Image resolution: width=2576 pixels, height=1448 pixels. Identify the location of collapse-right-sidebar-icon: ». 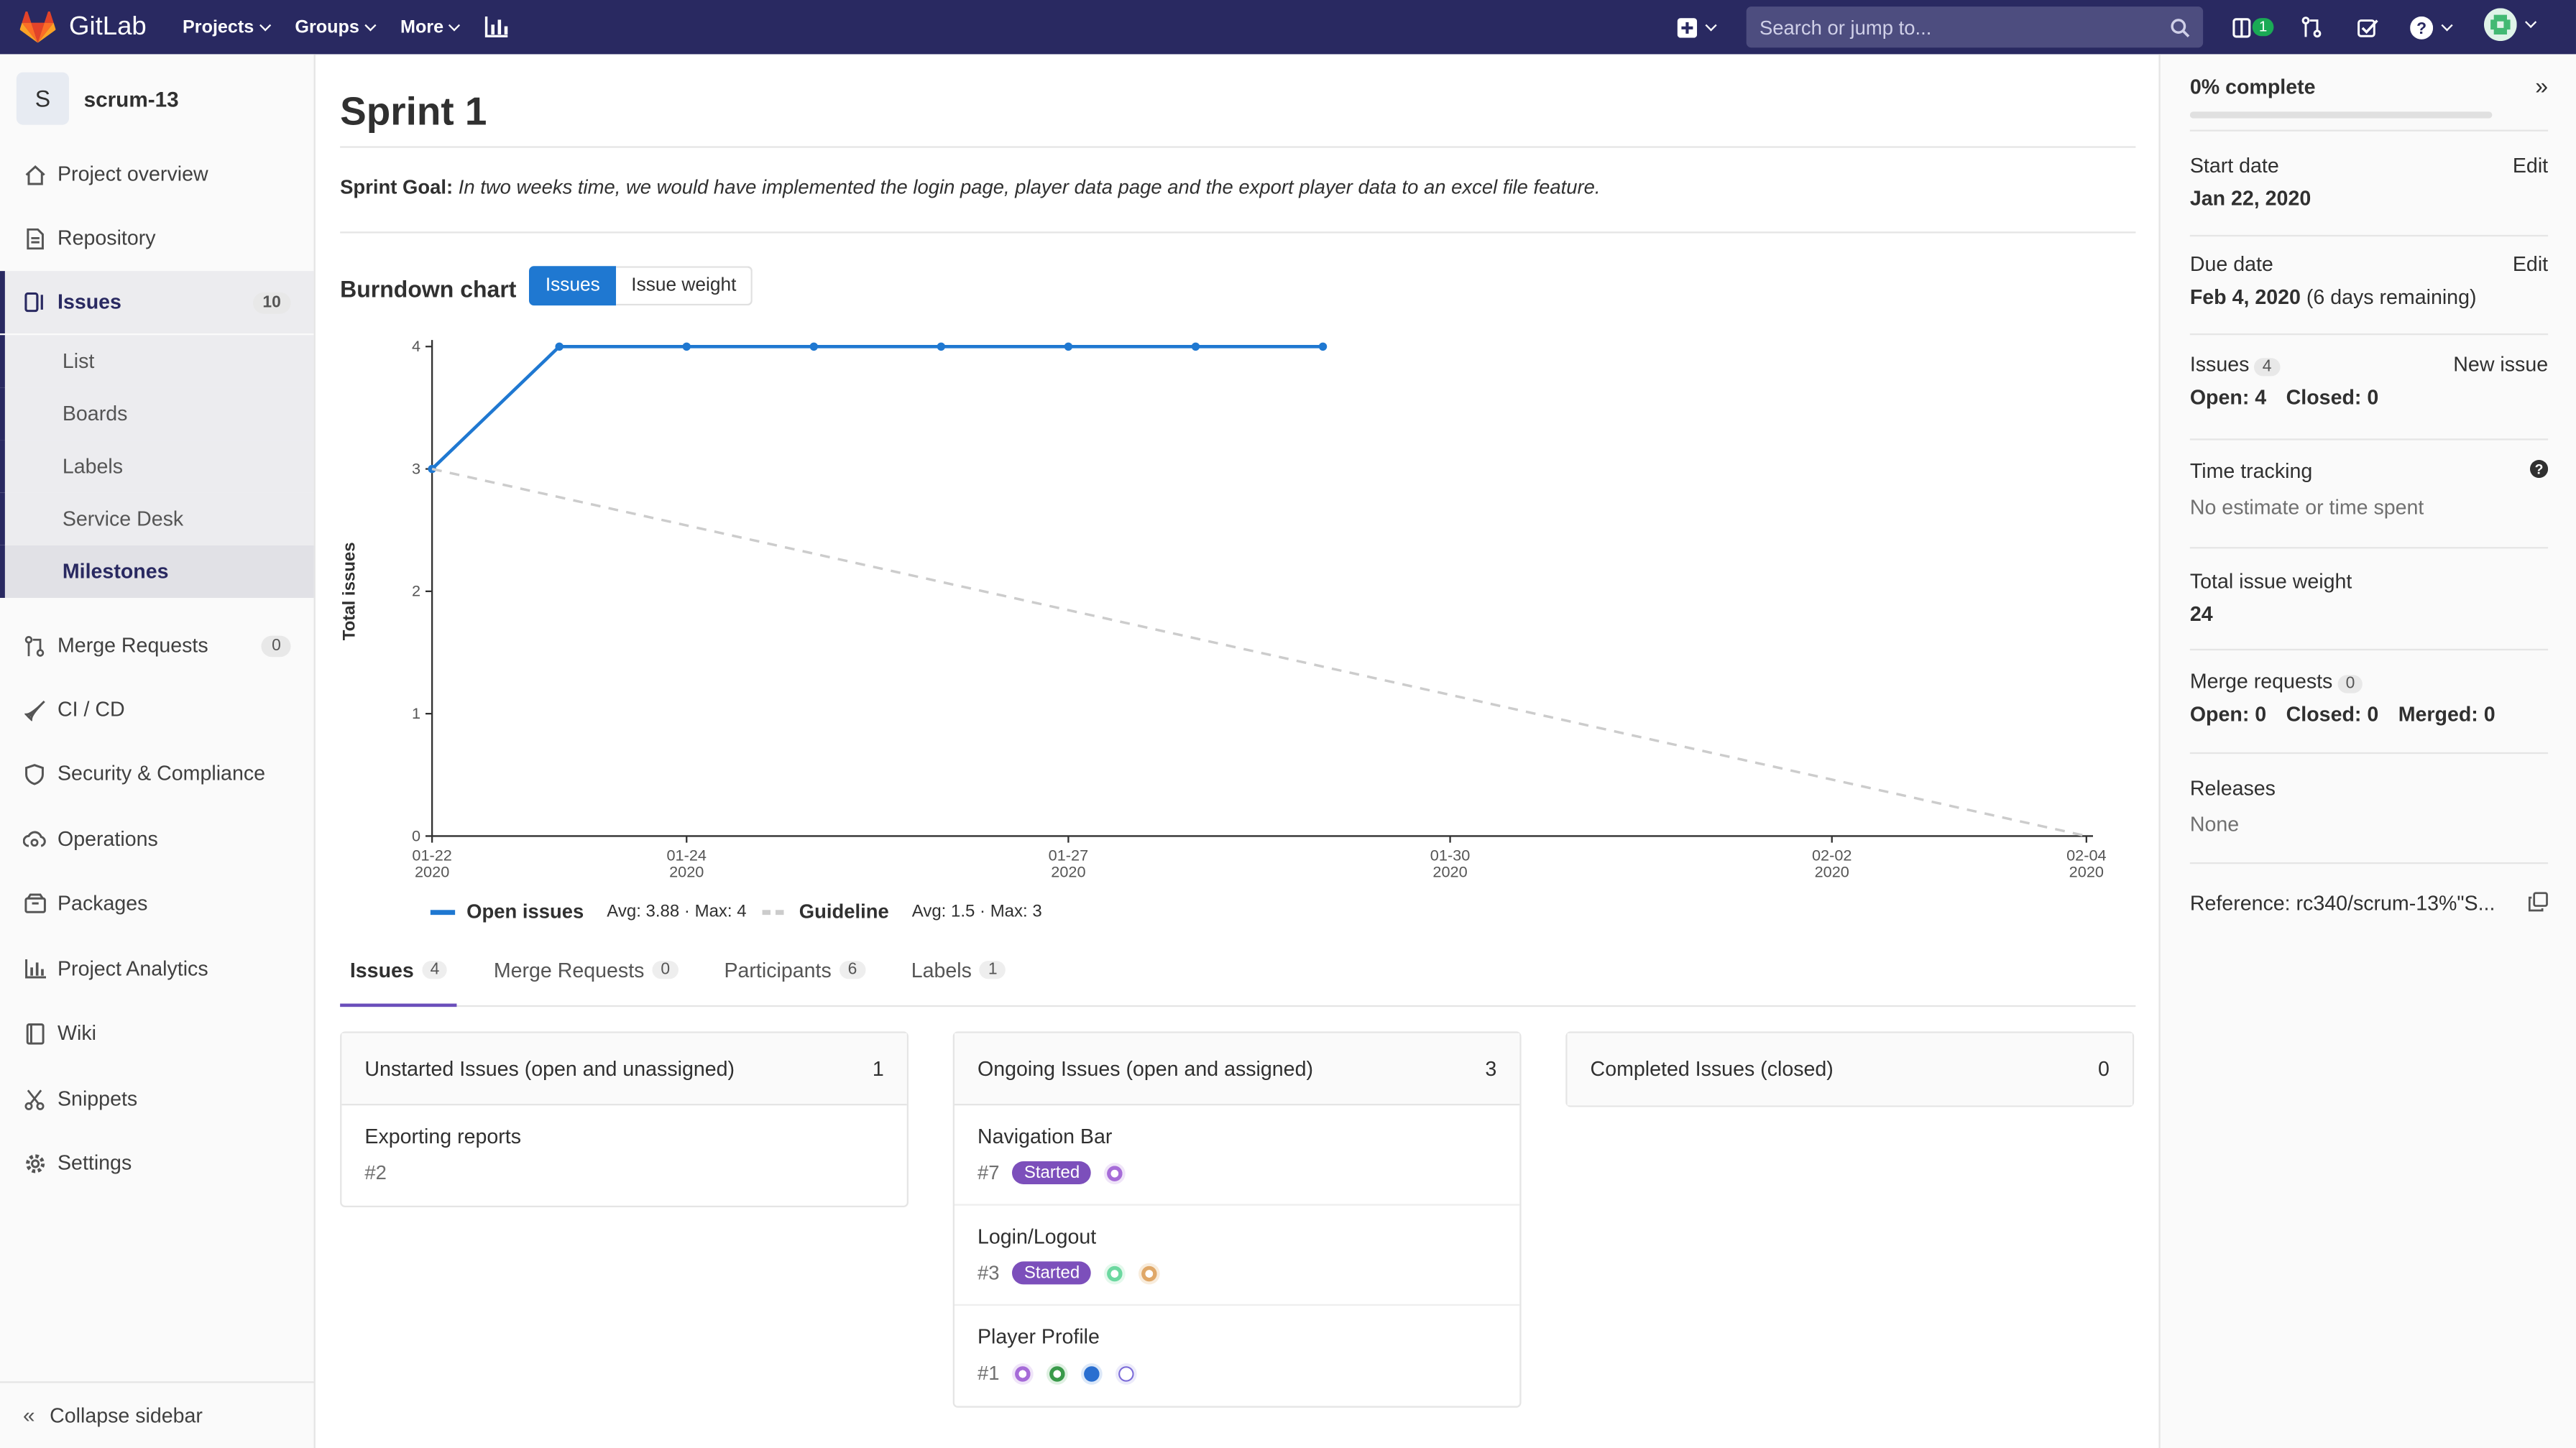
(2541, 86).